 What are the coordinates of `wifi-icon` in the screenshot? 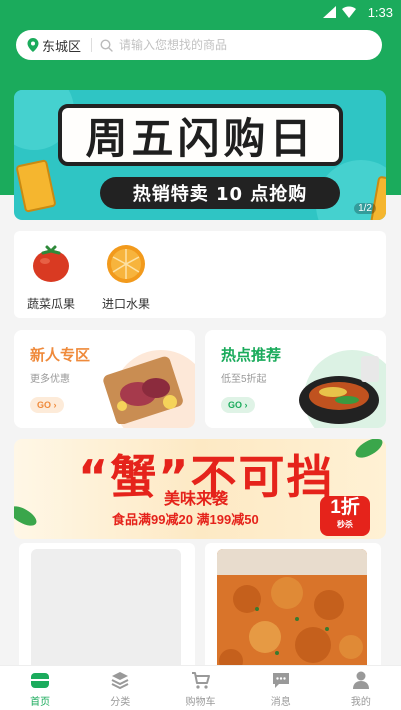 It's located at (349, 12).